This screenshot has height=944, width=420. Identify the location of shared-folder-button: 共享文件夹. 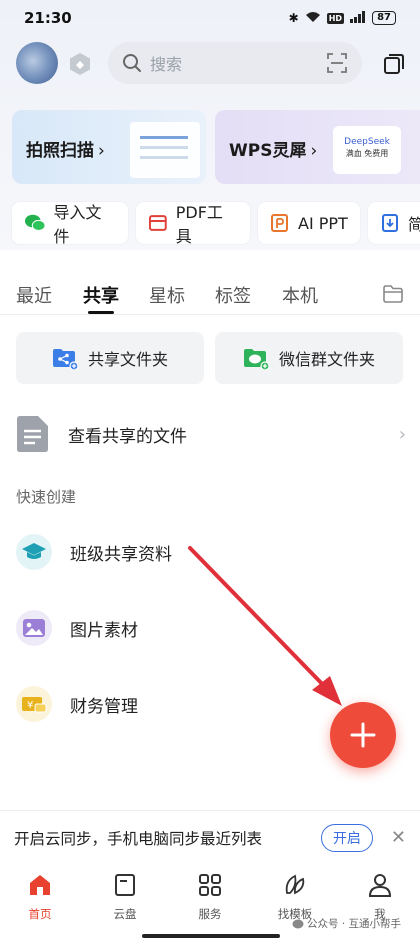
(110, 358).